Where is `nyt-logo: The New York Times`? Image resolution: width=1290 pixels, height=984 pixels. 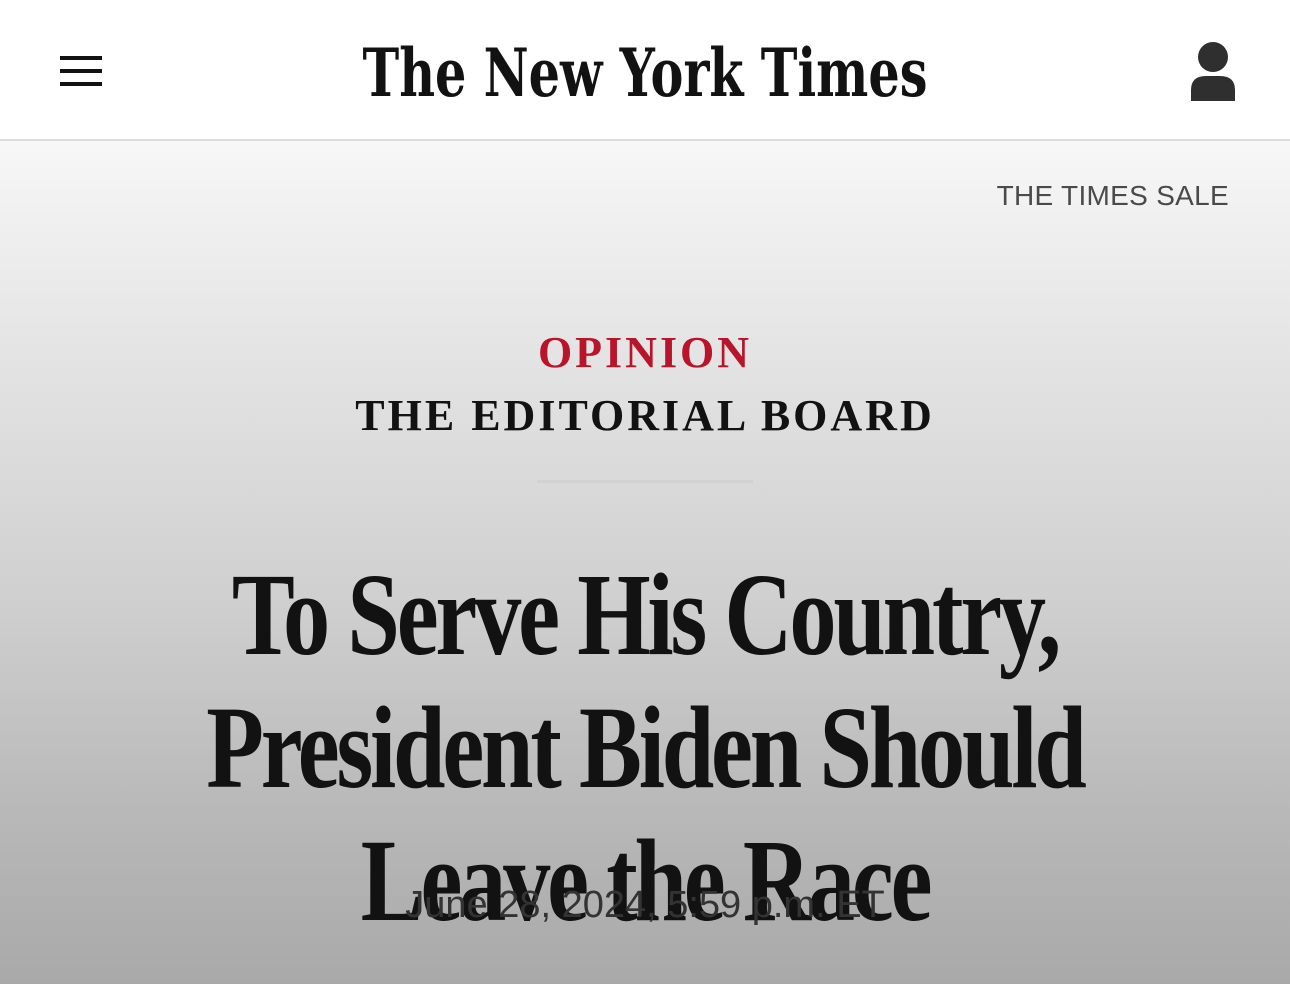
nyt-logo: The New York Times is located at coordinates (645, 75).